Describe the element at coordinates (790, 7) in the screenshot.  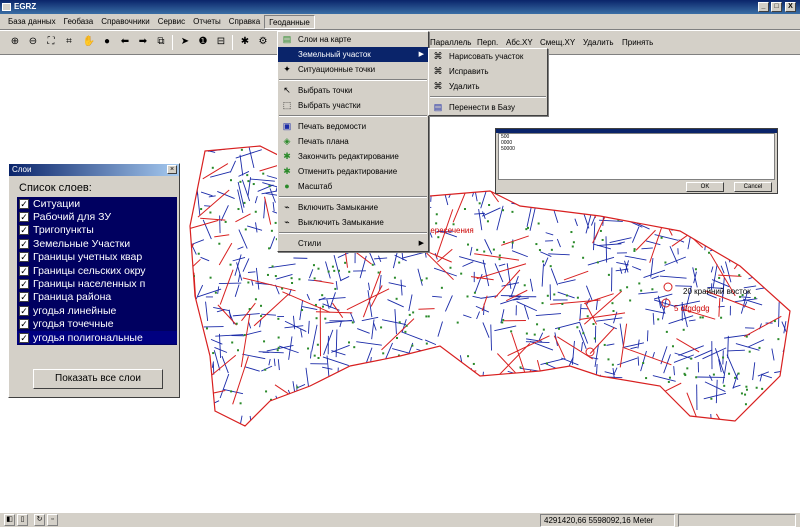
I see `close-button: X` at that location.